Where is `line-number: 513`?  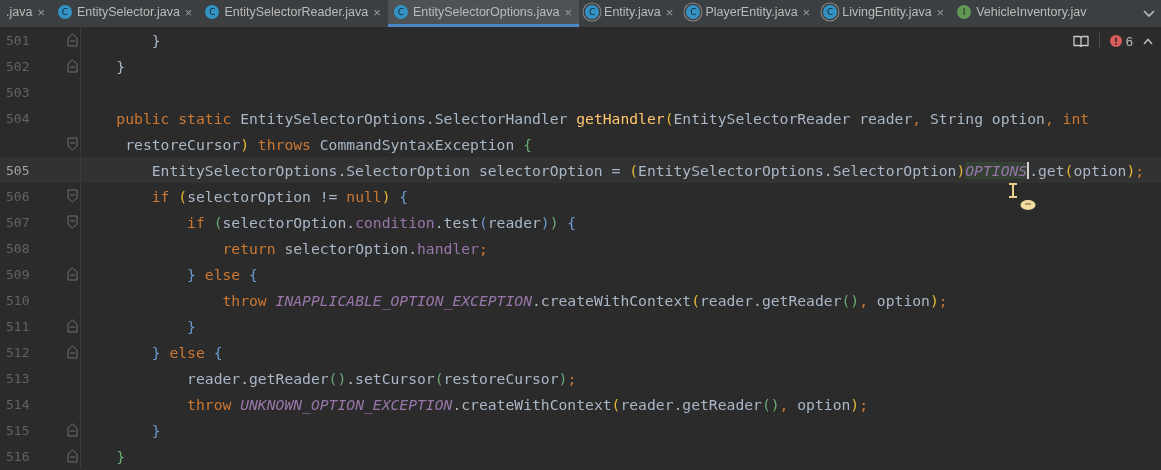 line-number: 513 is located at coordinates (18, 378).